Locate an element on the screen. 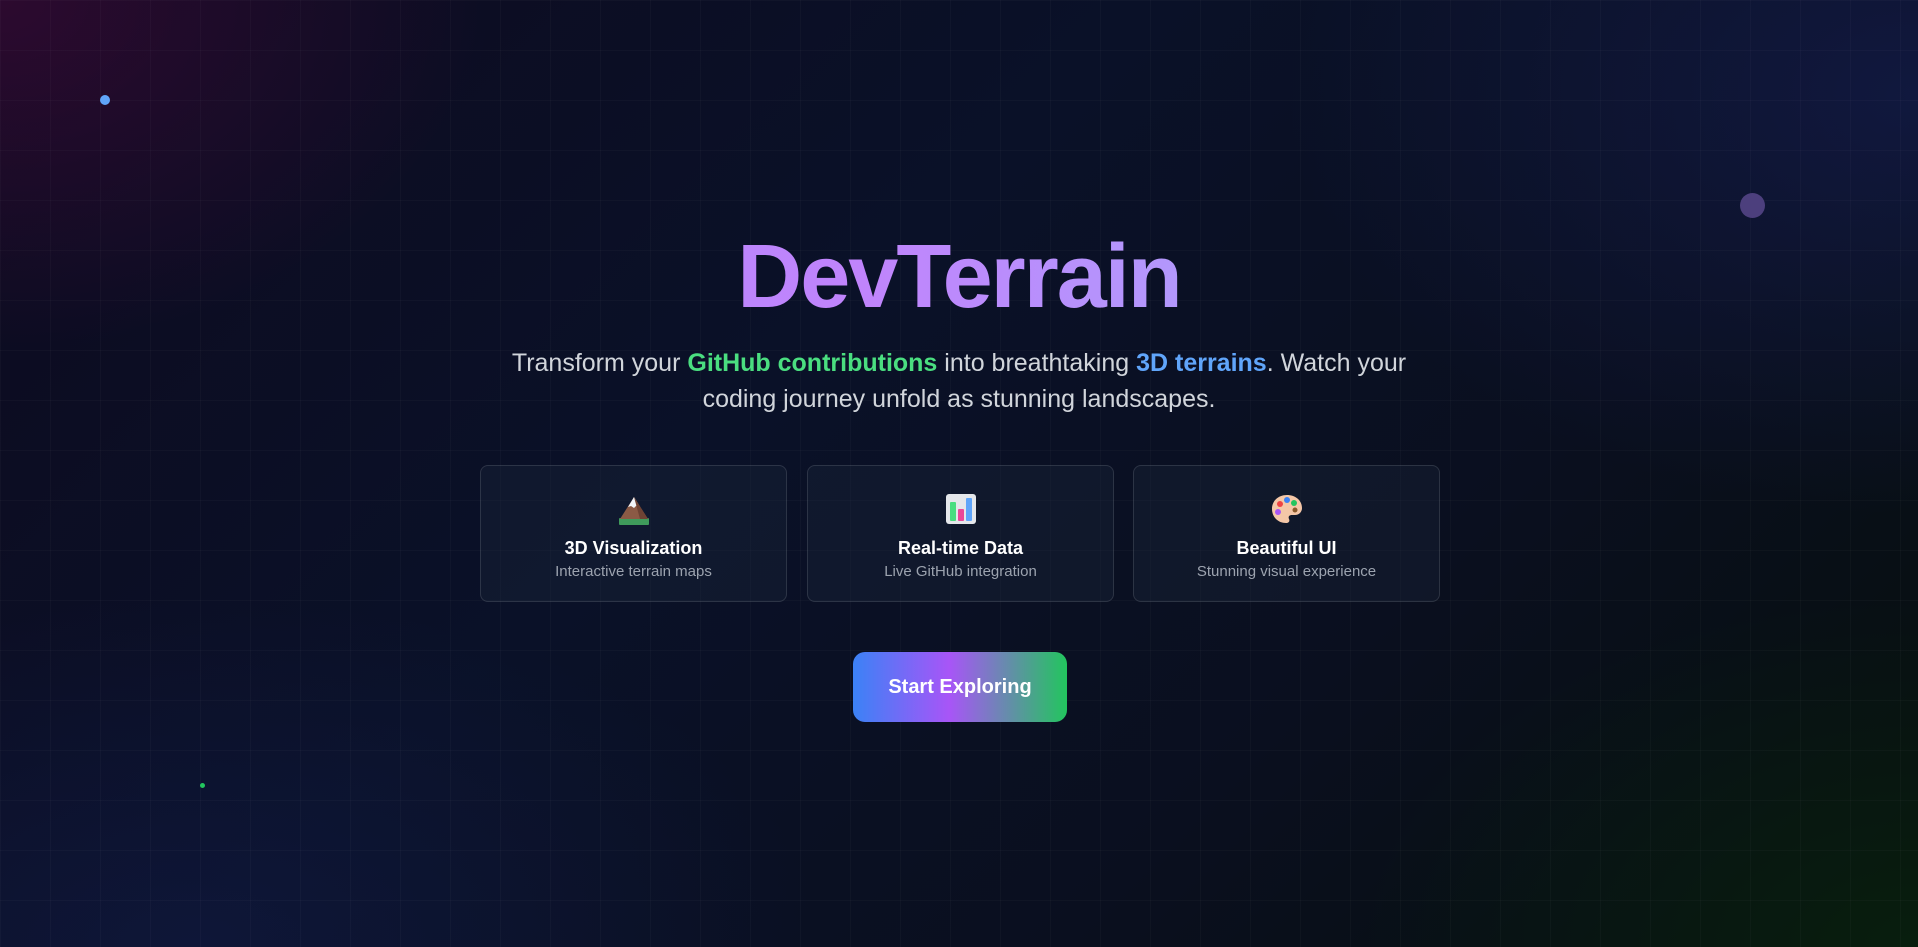  subtitle-highlight-github: GitHub contributions is located at coordinates (812, 363).